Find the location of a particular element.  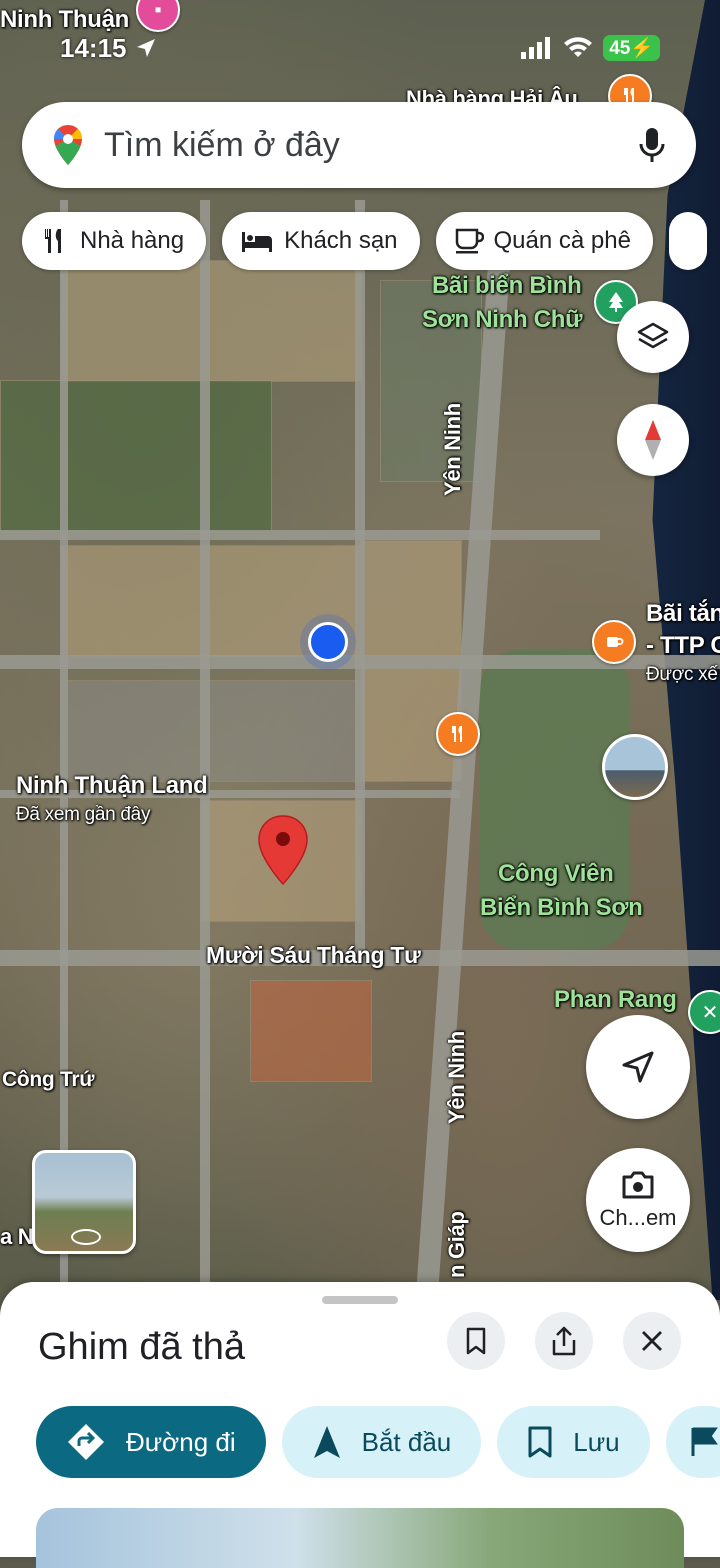

navigation-arrow-icon is located at coordinates (638, 1067).